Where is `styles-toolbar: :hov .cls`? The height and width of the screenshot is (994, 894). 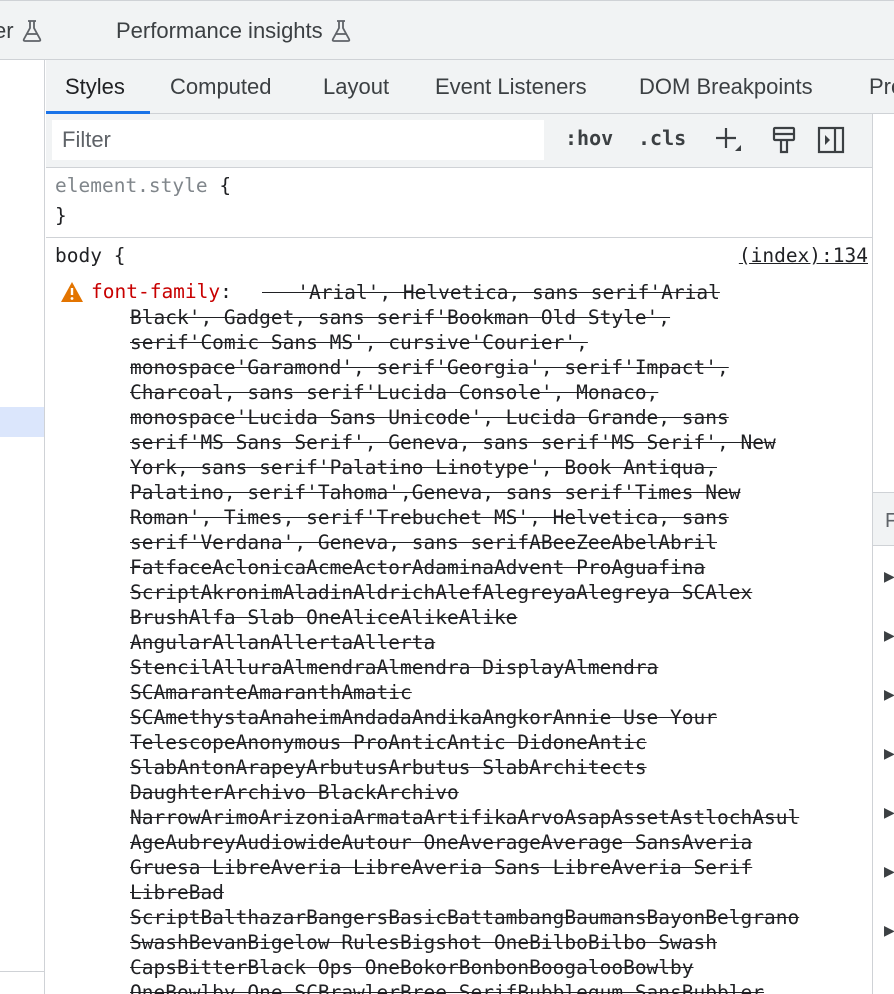 styles-toolbar: :hov .cls is located at coordinates (459, 141).